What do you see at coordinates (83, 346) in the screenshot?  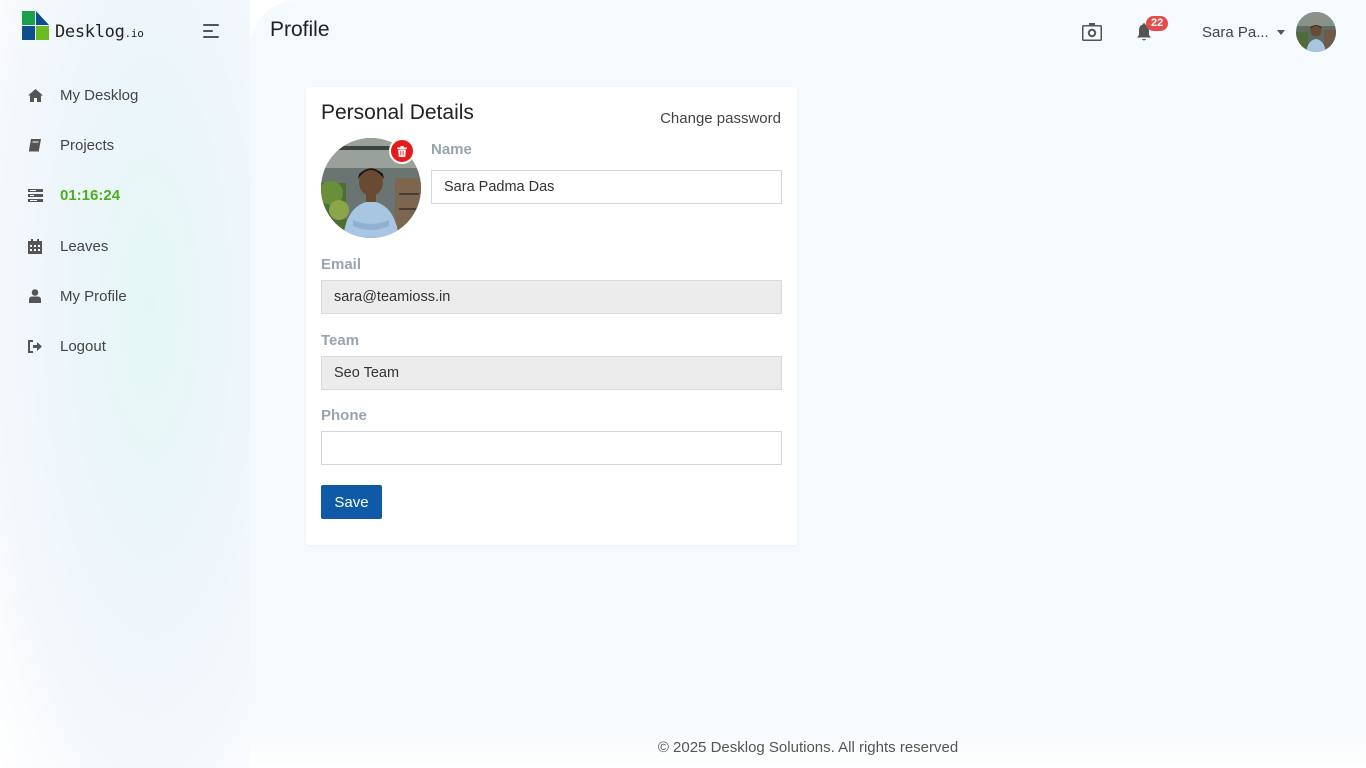 I see `sidebar-item-label: Logout` at bounding box center [83, 346].